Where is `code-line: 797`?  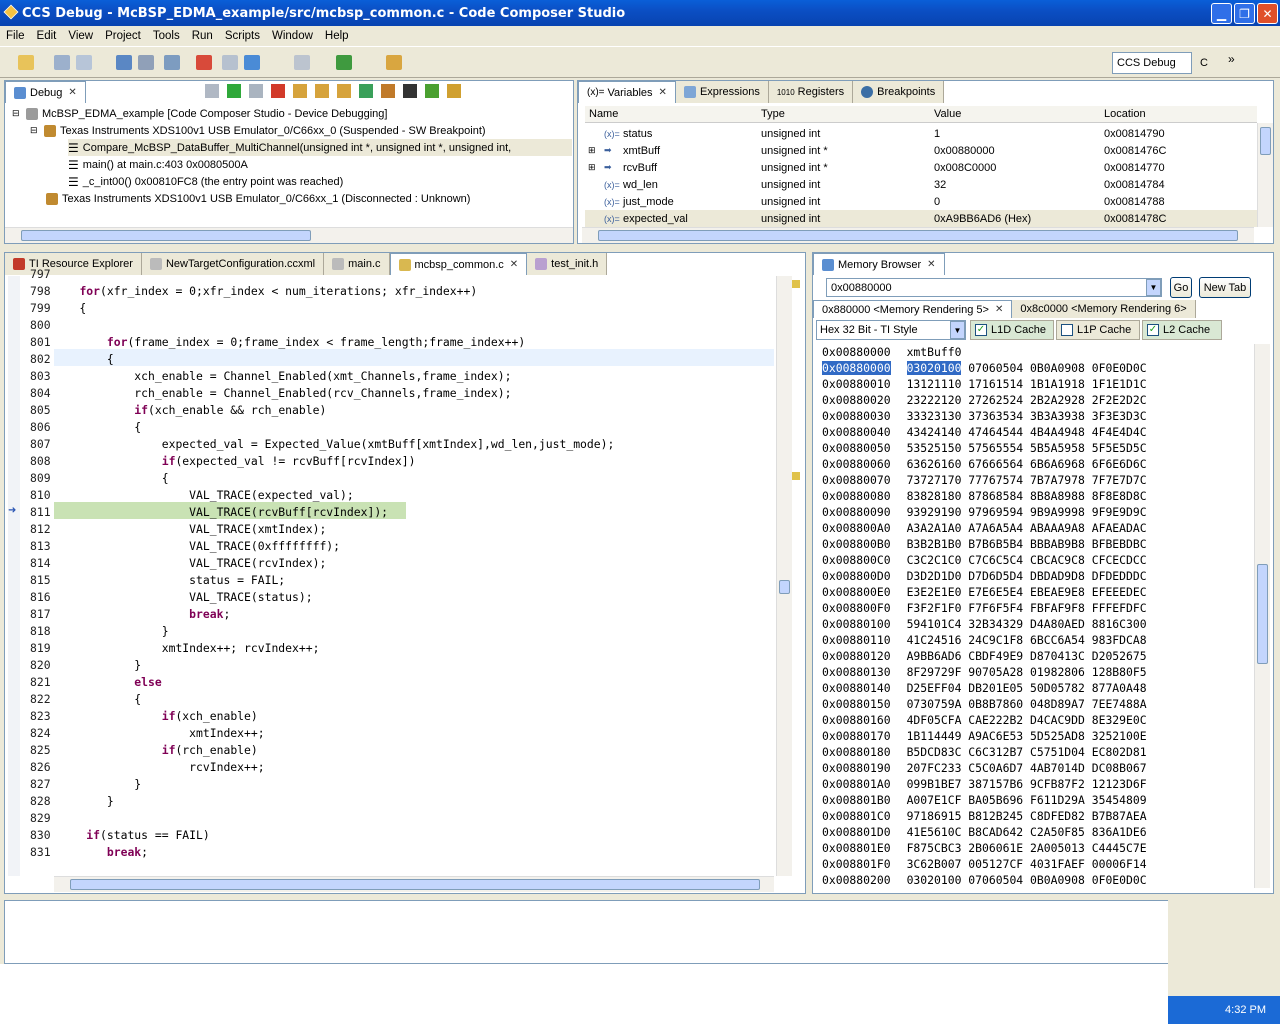
code-line: 797 is located at coordinates (391, 273).